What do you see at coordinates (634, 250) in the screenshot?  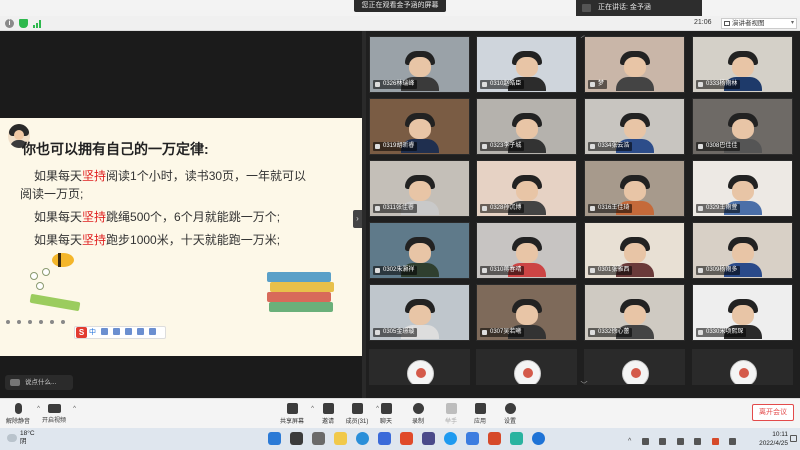 I see `participant-tile: 0301张雅西` at bounding box center [634, 250].